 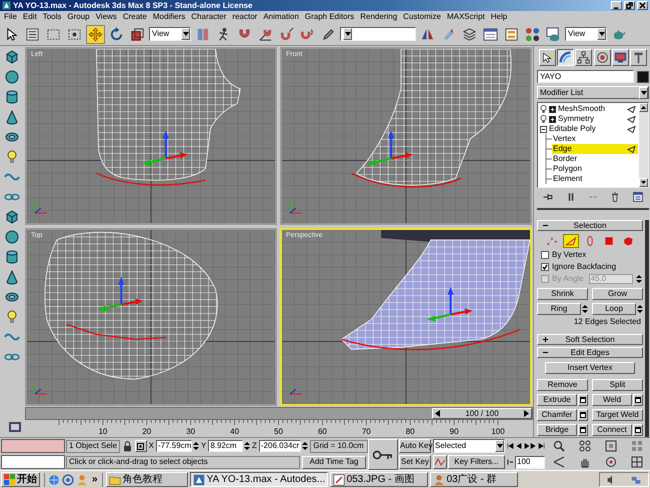 I want to click on zoom-all-icon, so click(x=585, y=446).